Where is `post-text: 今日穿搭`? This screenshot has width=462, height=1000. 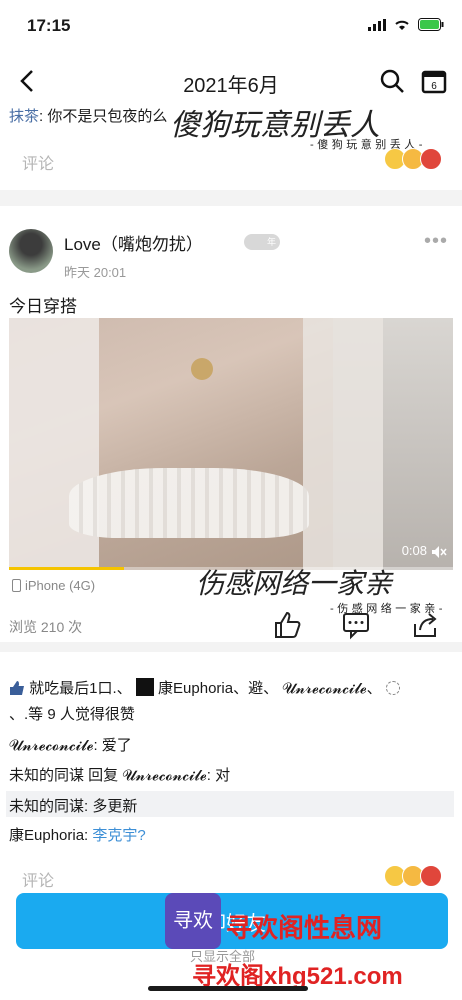
post-text: 今日穿搭 is located at coordinates (43, 306).